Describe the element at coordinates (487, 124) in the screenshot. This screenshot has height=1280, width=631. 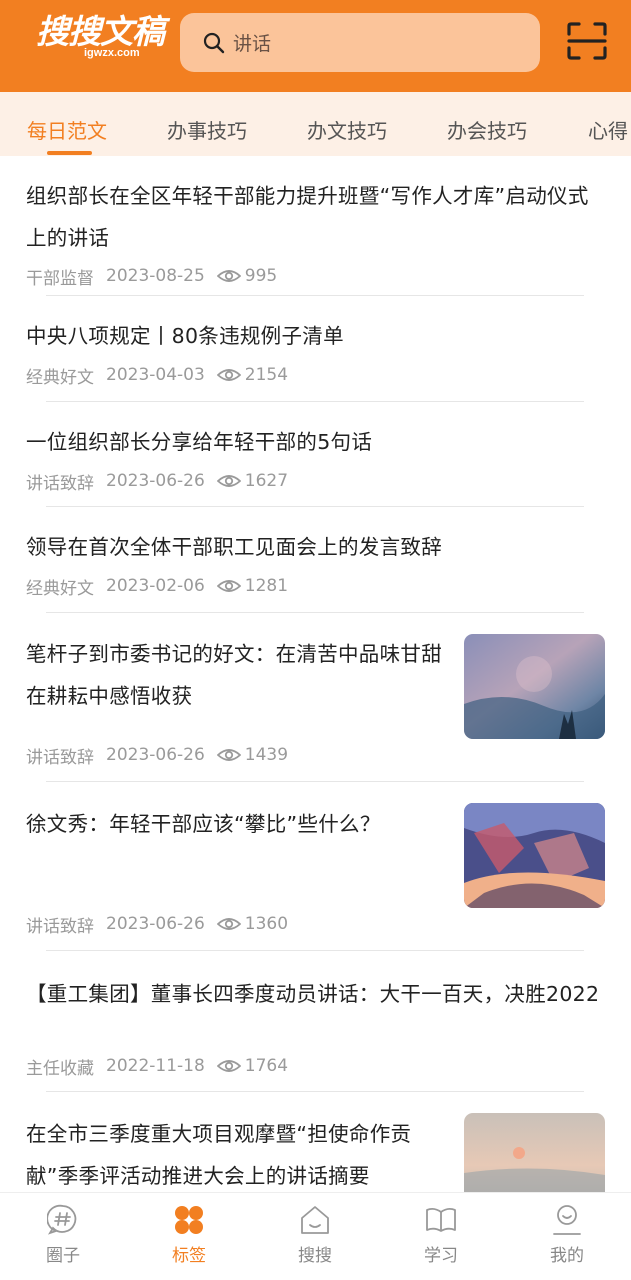
I see `tab-meeting-tips: 办会技巧` at that location.